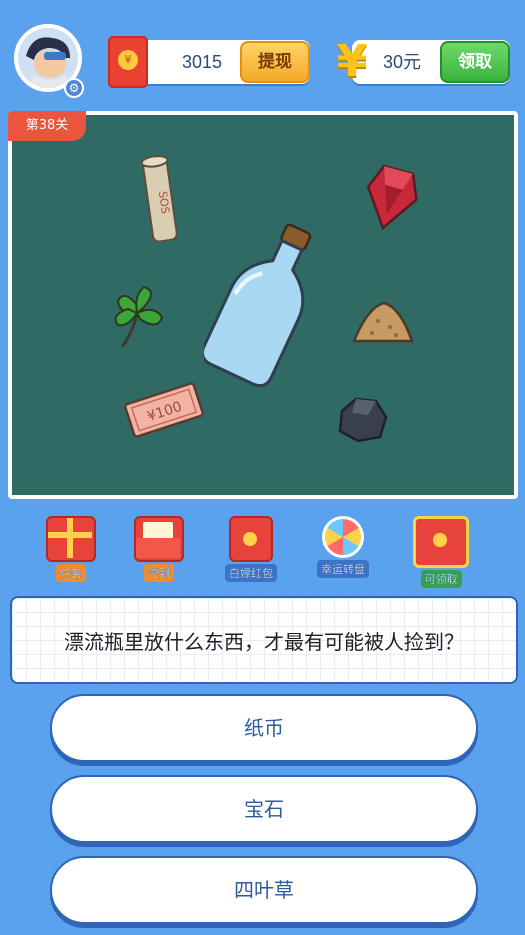 The image size is (525, 935). I want to click on red-envelope-icon, so click(251, 539).